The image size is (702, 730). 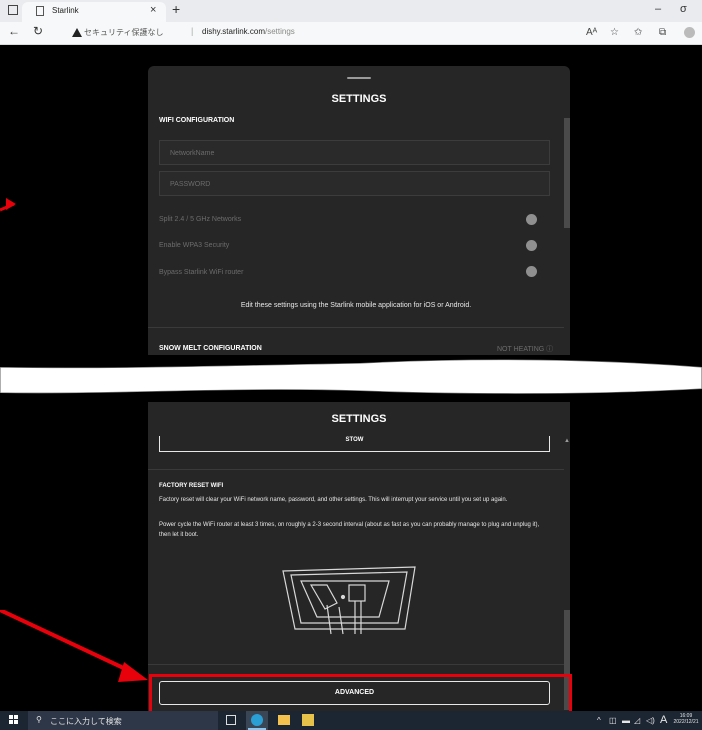 What do you see at coordinates (531, 245) in the screenshot?
I see `wpa3-toggle` at bounding box center [531, 245].